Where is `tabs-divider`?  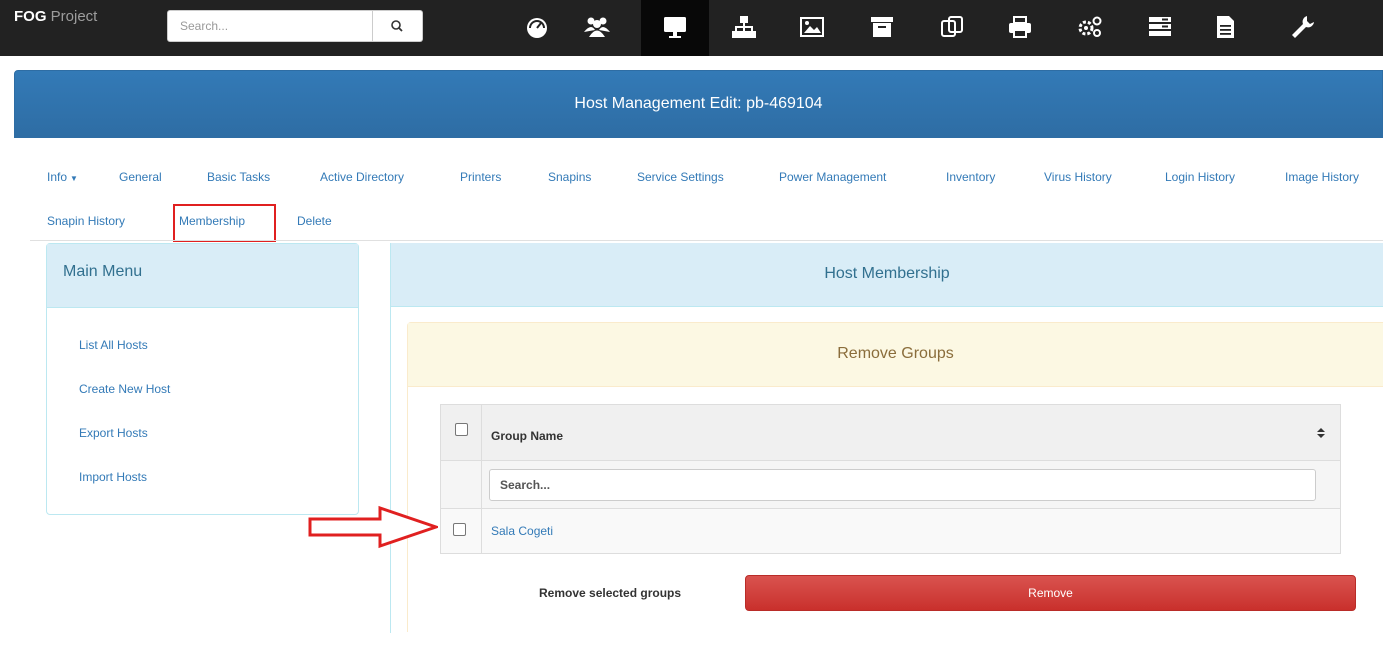 tabs-divider is located at coordinates (706, 240).